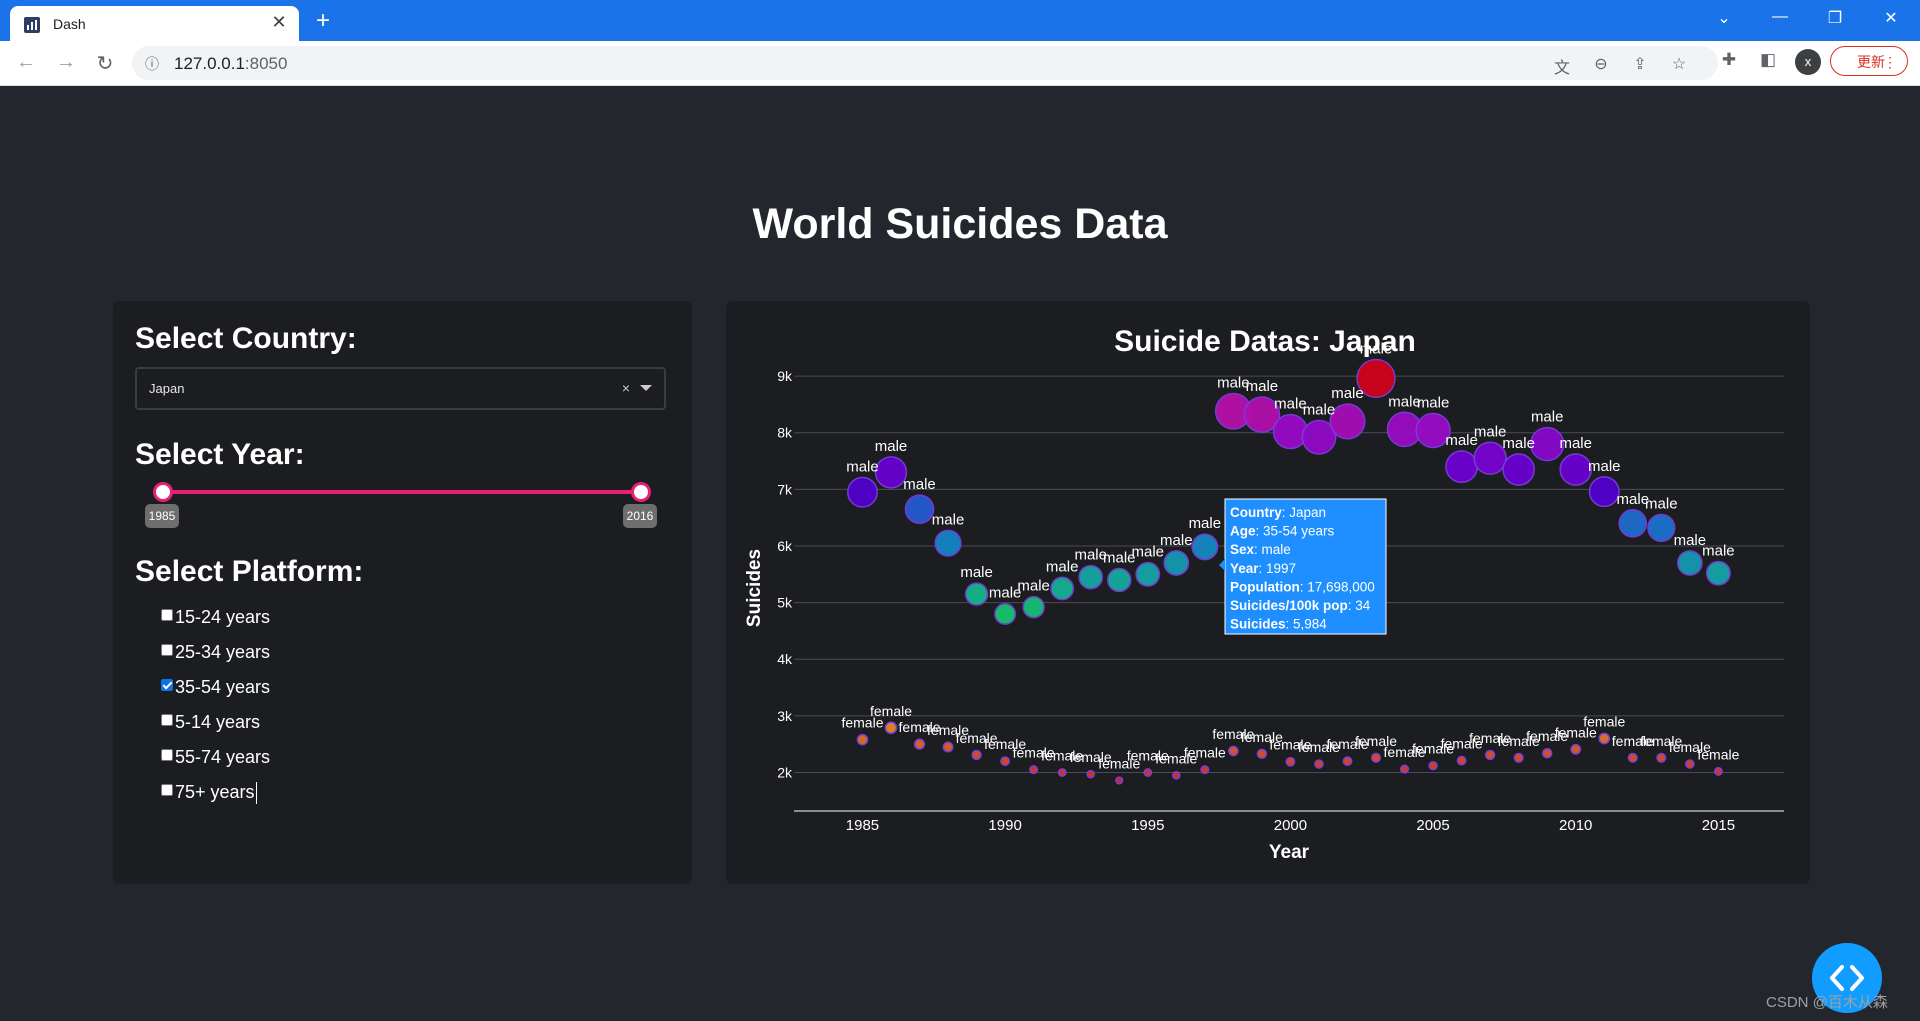 The image size is (1920, 1021). I want to click on back-icon: ←, so click(26, 62).